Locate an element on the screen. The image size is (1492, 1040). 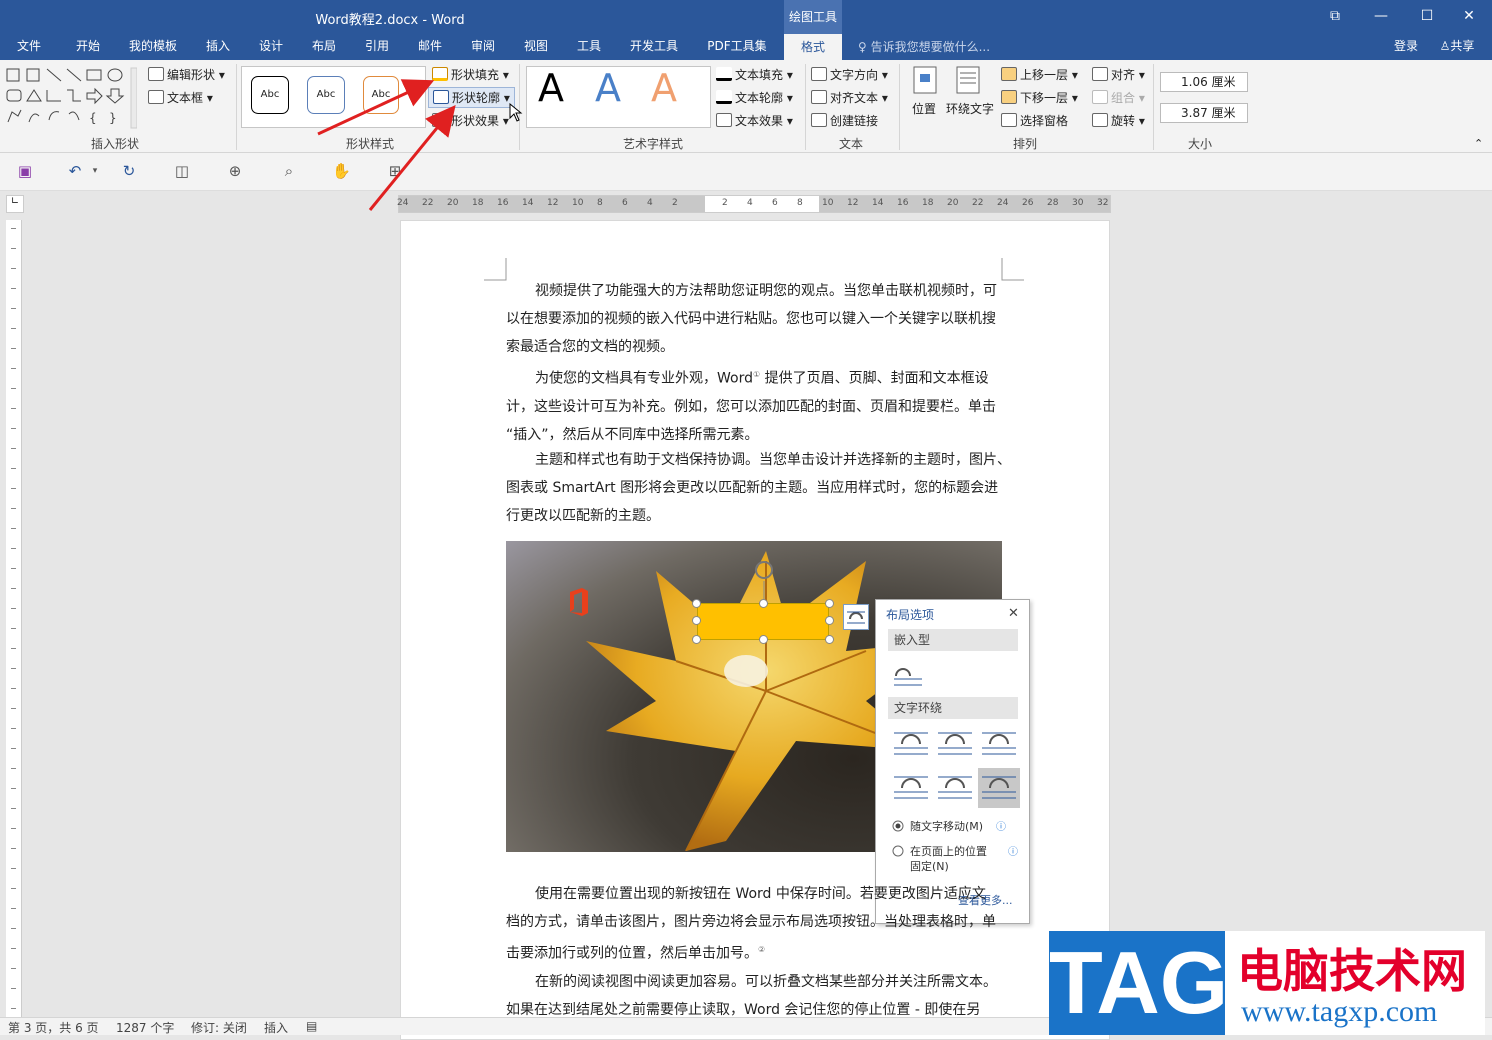
footnote-ref: ① is located at coordinates (756, 374).